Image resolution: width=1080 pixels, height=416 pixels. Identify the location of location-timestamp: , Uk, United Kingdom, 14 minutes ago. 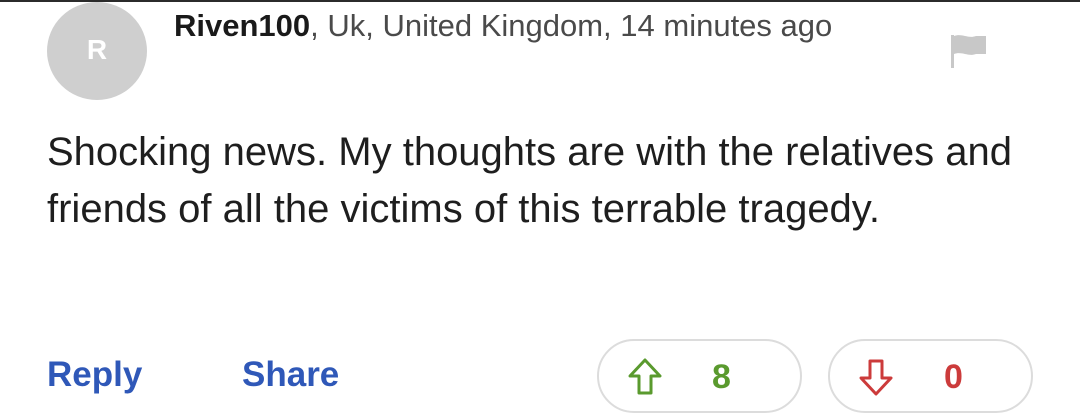
(571, 25).